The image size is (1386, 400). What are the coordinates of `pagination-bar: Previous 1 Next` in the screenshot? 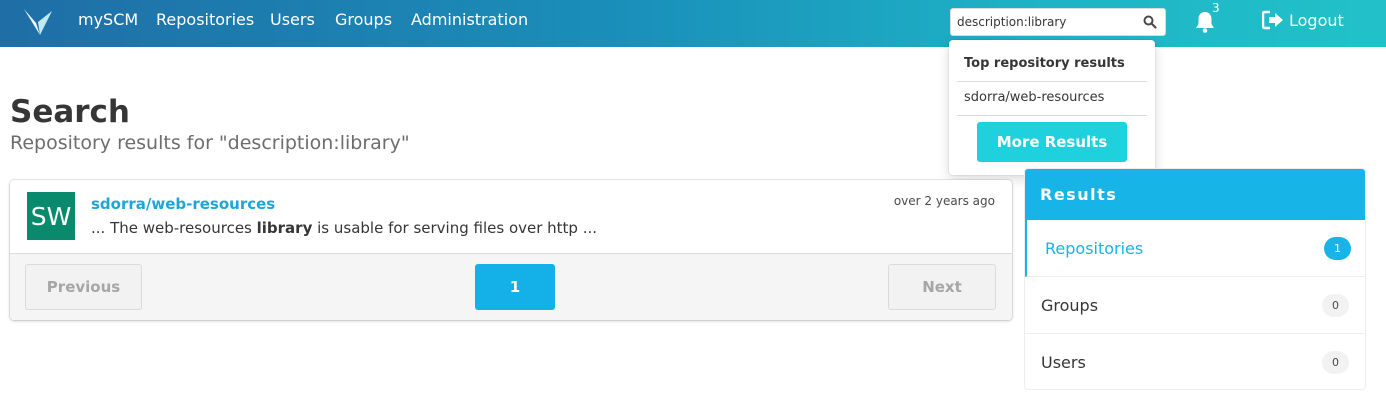 It's located at (511, 286).